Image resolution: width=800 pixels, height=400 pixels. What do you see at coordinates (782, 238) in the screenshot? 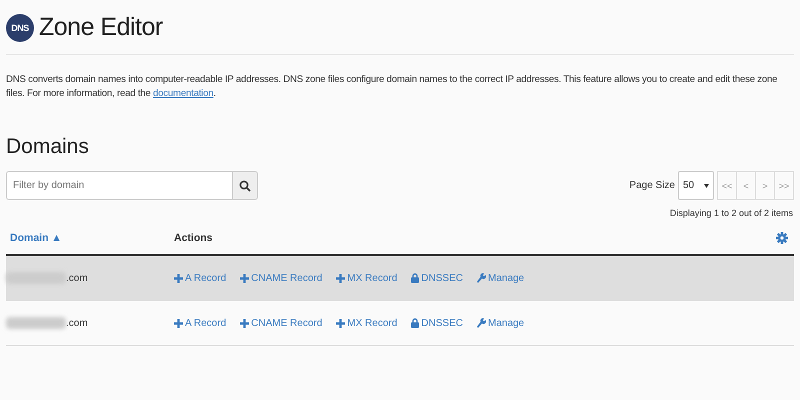
I see `settings-icon` at bounding box center [782, 238].